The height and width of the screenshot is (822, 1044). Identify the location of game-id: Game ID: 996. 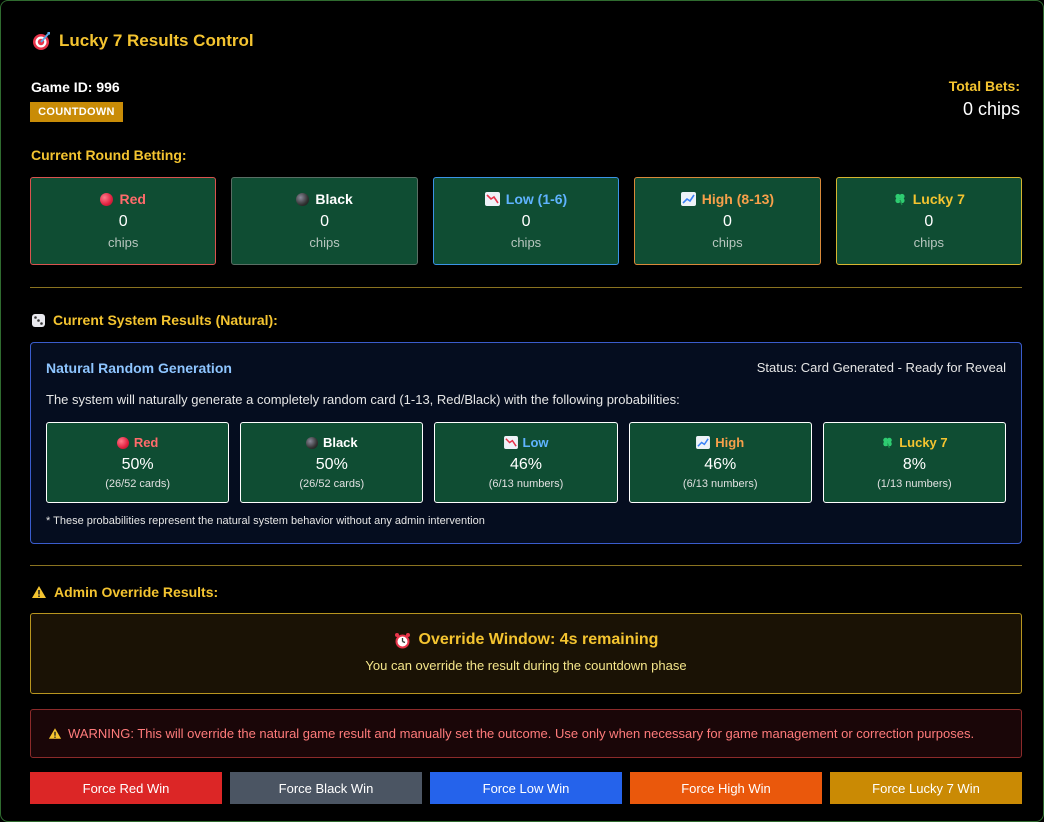
(75, 87).